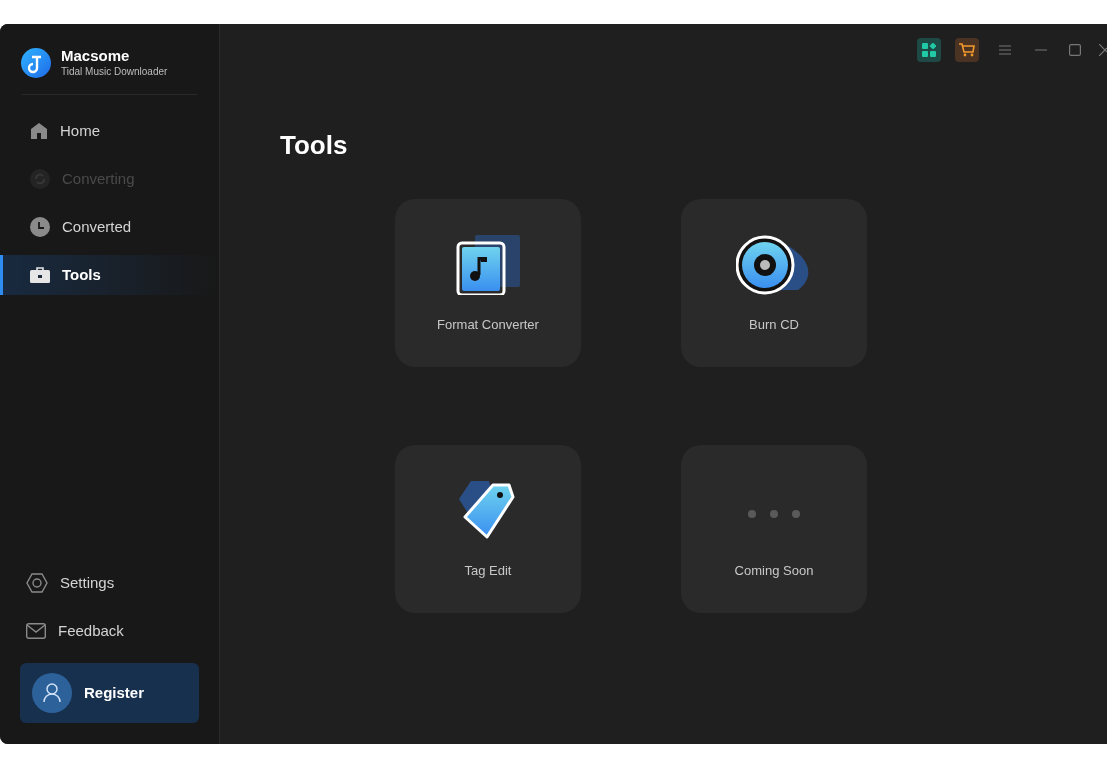 The width and height of the screenshot is (1107, 769). Describe the element at coordinates (96, 56) in the screenshot. I see `app-name: Macsome` at that location.